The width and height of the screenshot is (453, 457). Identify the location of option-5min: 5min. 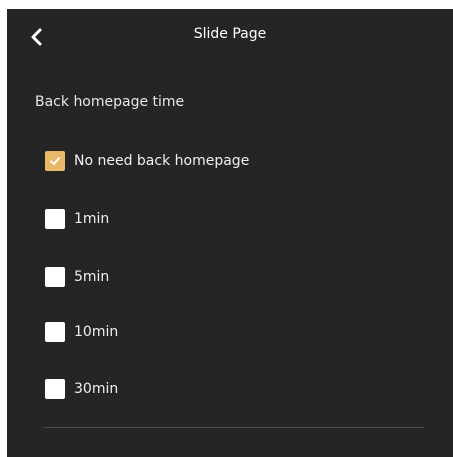
(77, 277).